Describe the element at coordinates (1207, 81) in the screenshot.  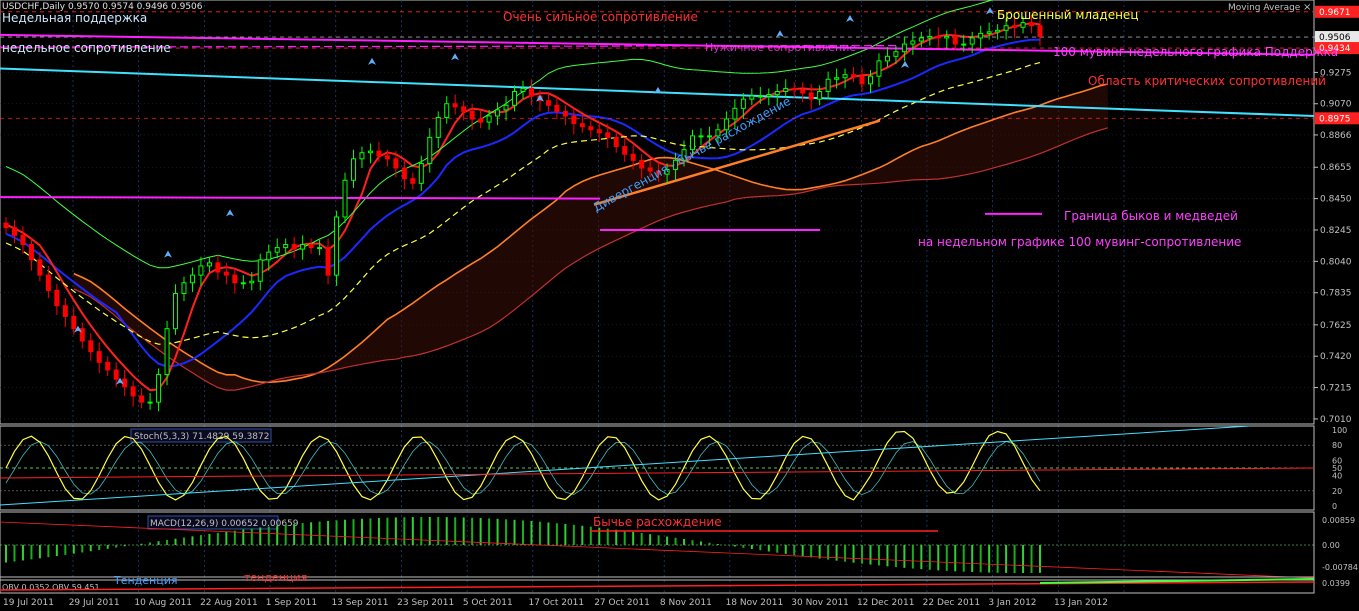
I see `annotation-critical-resistance-zone: Область критических сопротивлений` at that location.